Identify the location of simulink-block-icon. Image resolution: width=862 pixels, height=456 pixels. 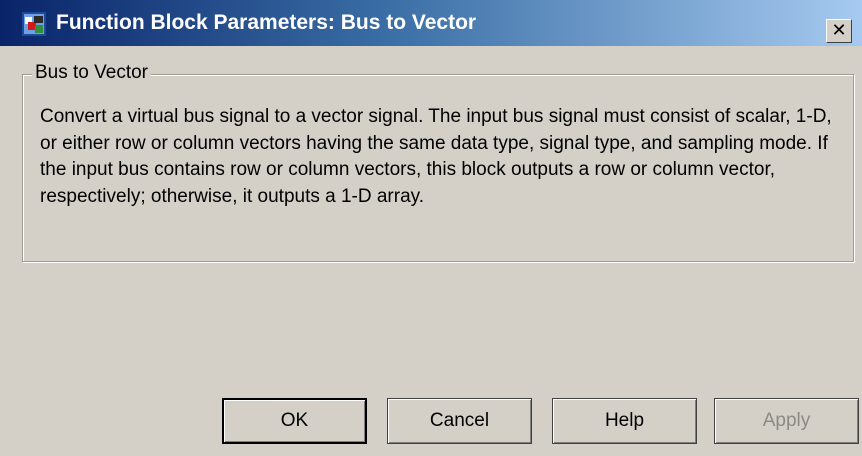
(34, 24).